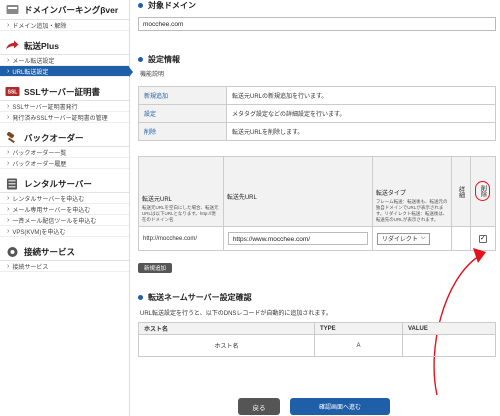  I want to click on server-icon, so click(12, 184).